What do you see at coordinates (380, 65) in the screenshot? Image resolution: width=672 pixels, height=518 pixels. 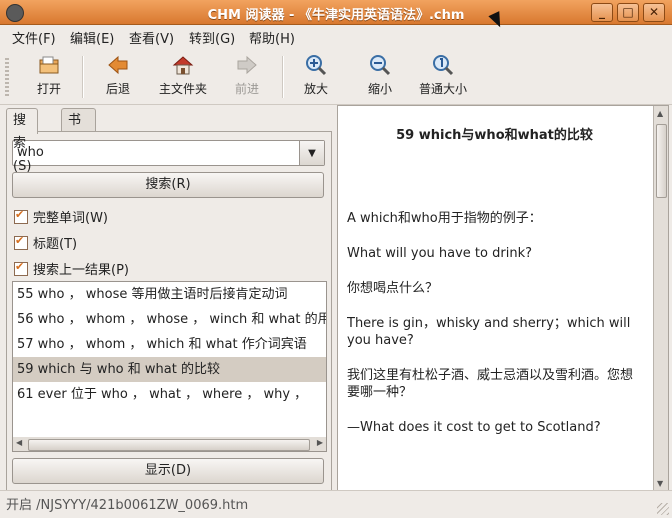 I see `zoom-out-icon` at bounding box center [380, 65].